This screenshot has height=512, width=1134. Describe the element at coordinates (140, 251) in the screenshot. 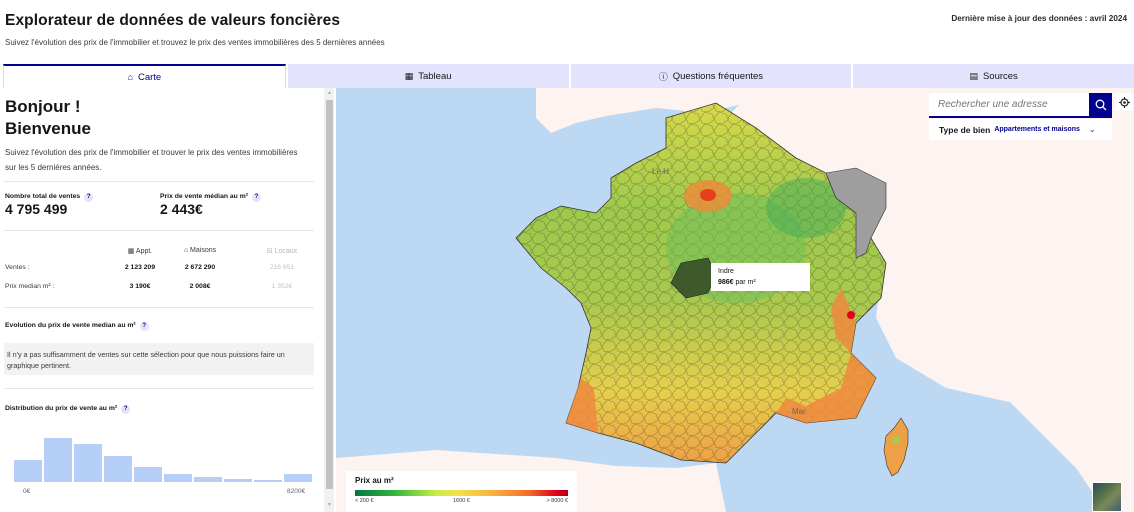

I see `col-header-appt: ▦ Appt.` at that location.